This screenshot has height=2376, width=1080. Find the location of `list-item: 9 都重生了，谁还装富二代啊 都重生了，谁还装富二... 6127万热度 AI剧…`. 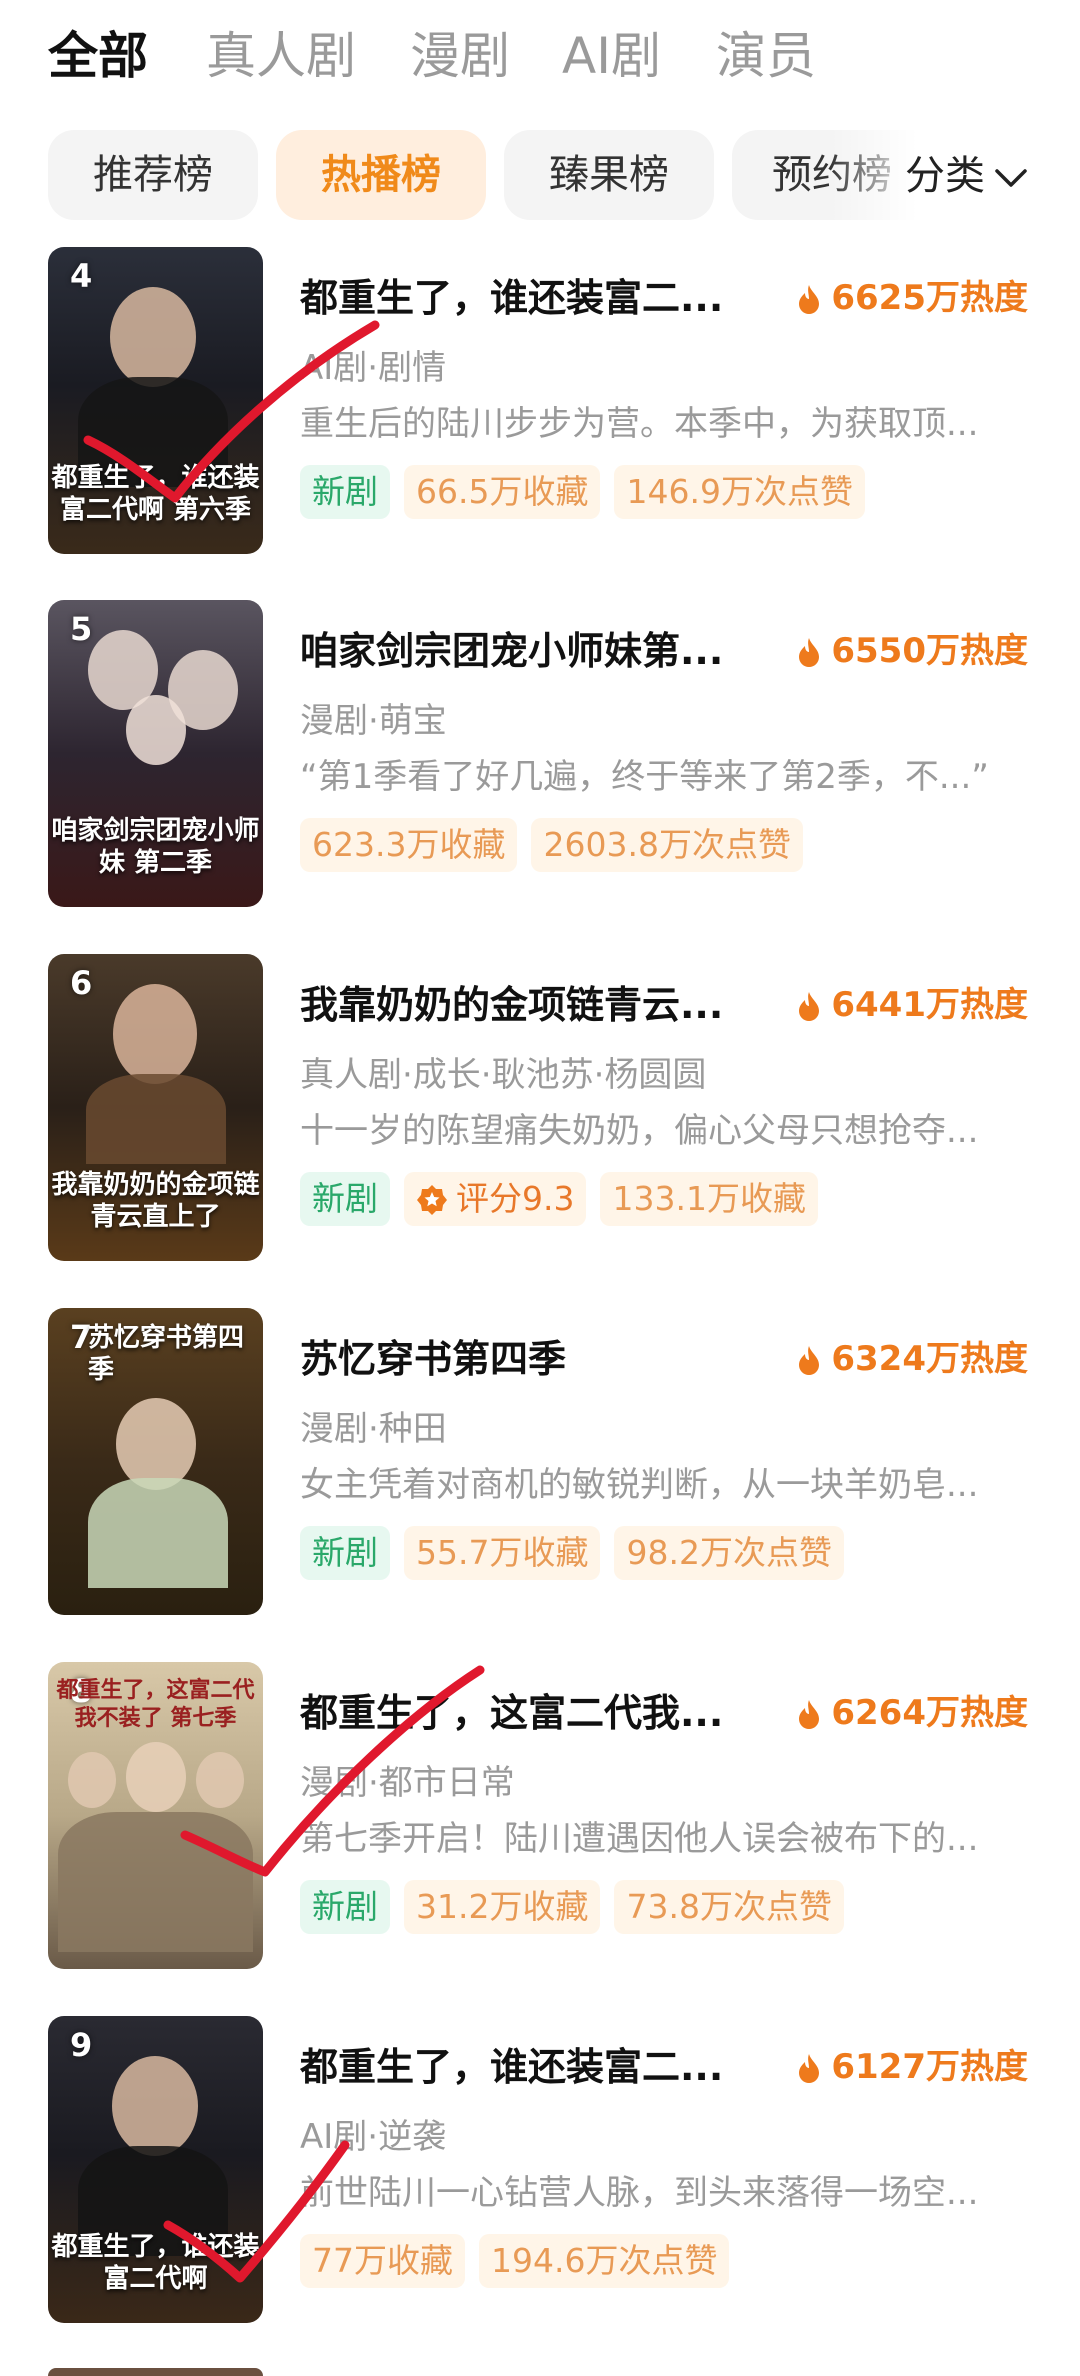

list-item: 9 都重生了，谁还装富二代啊 都重生了，谁还装富二... 6127万热度 AI剧… is located at coordinates (540, 2171).